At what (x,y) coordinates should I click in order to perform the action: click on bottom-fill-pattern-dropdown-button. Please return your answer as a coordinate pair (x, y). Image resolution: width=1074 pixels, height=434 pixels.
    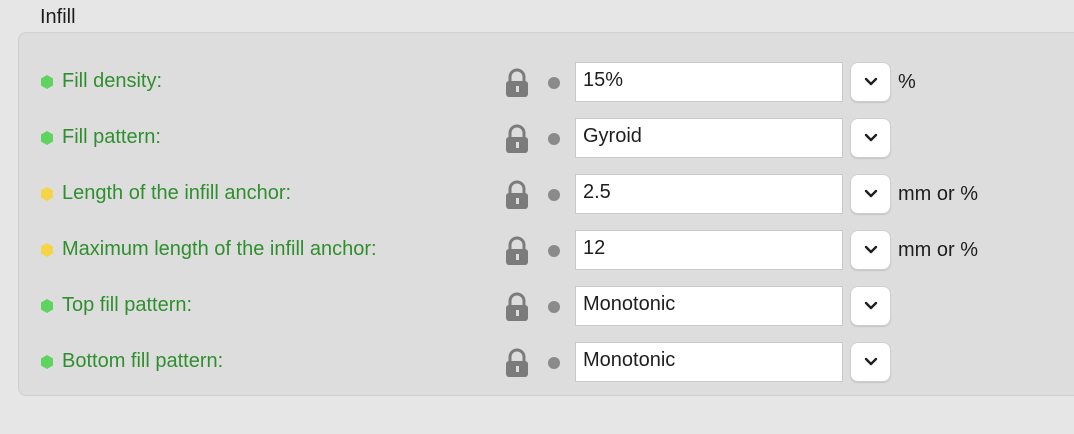
    Looking at the image, I should click on (870, 362).